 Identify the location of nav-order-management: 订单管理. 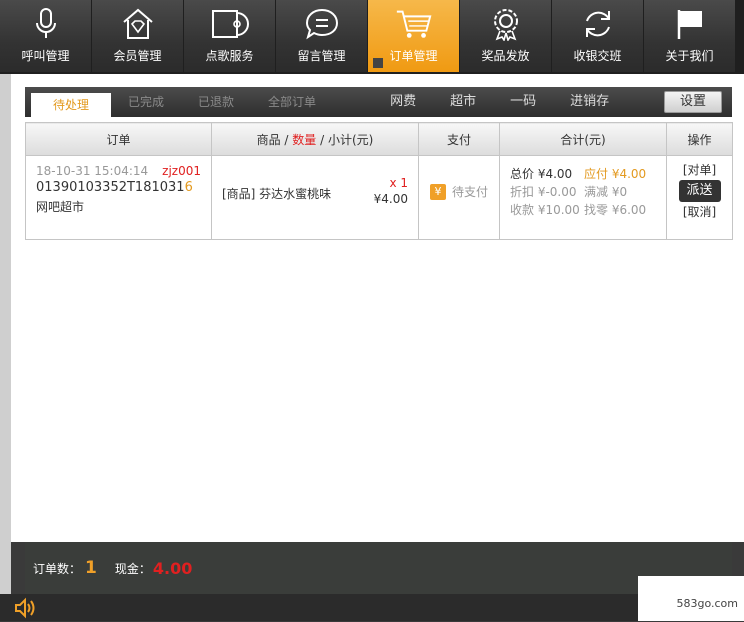
(413, 36).